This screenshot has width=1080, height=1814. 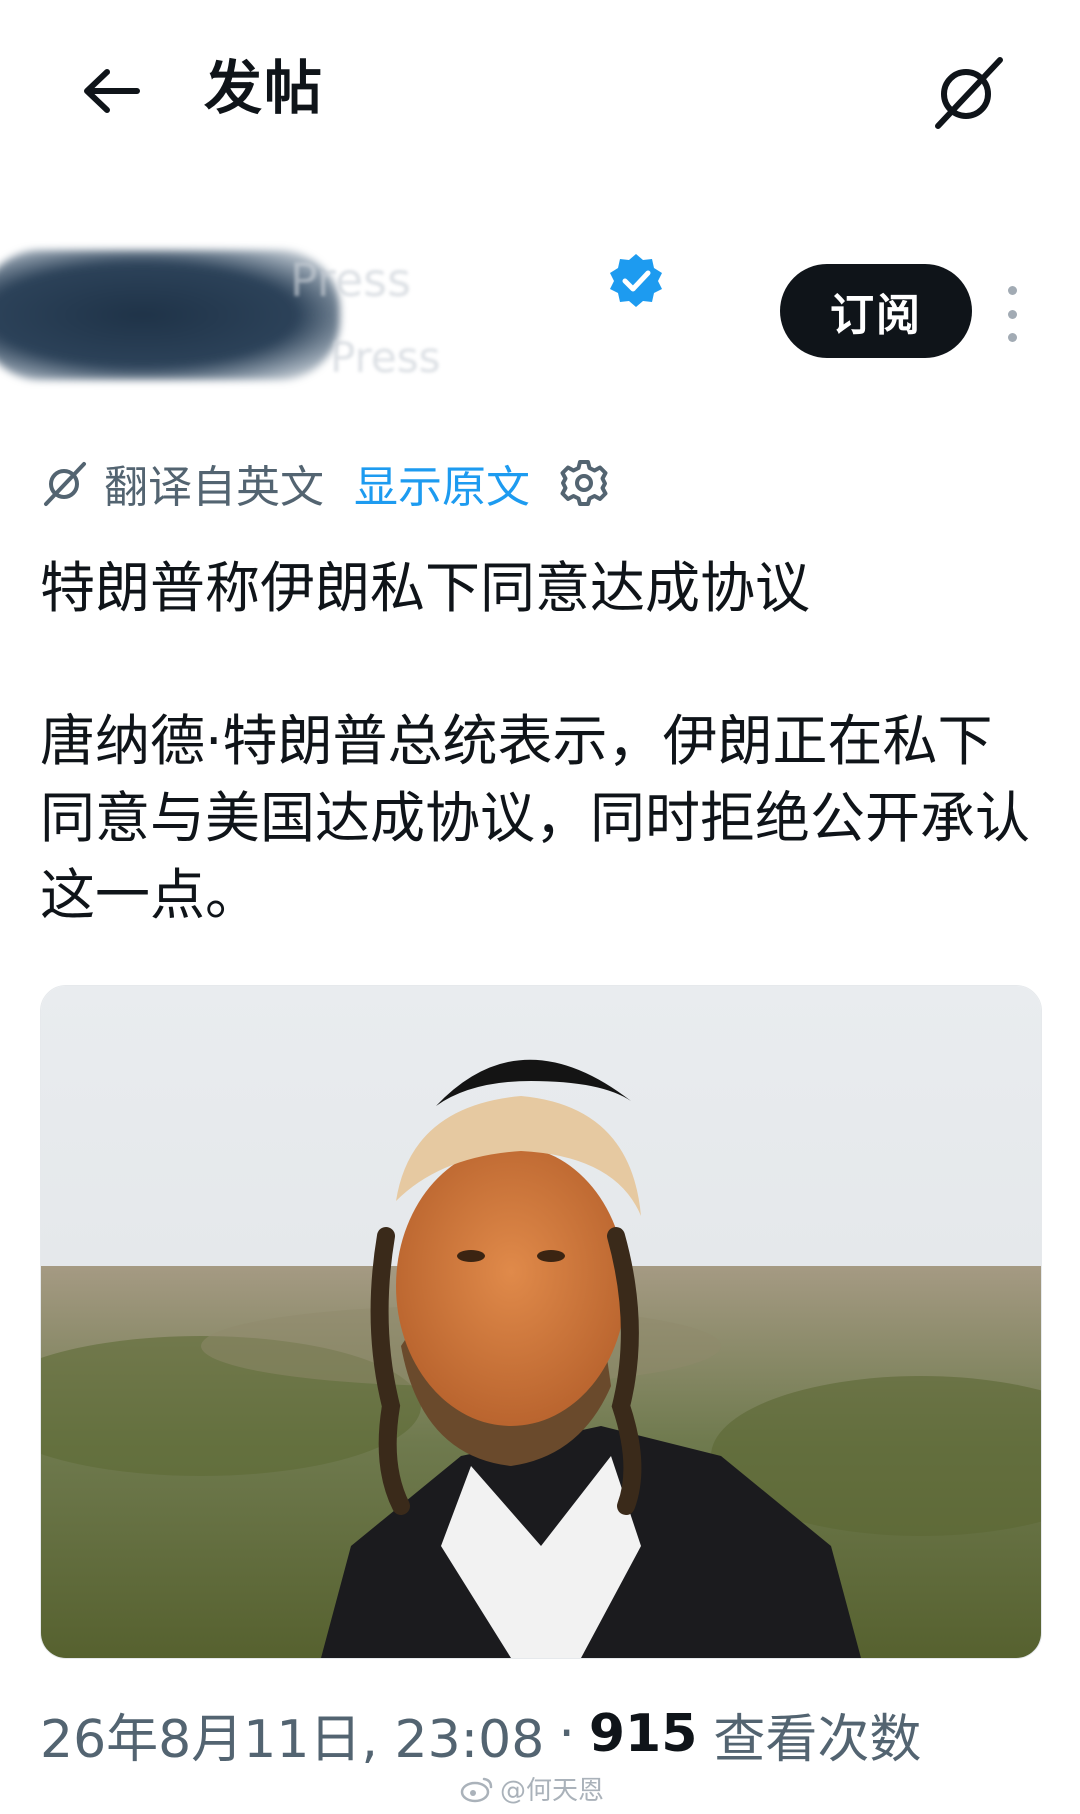 What do you see at coordinates (292, 1734) in the screenshot?
I see `post-timestamp: 26年8月11日, 23:08` at bounding box center [292, 1734].